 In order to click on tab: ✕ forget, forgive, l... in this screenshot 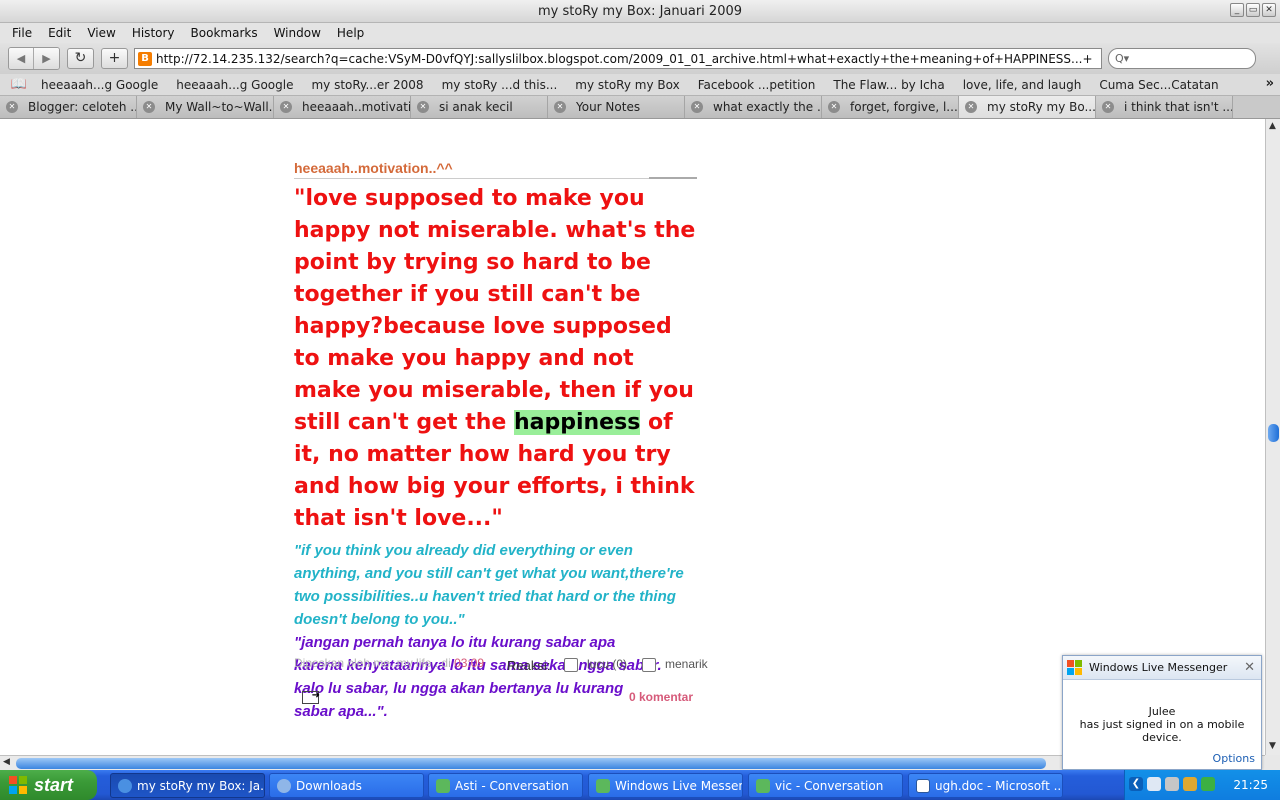, I will do `click(890, 107)`.